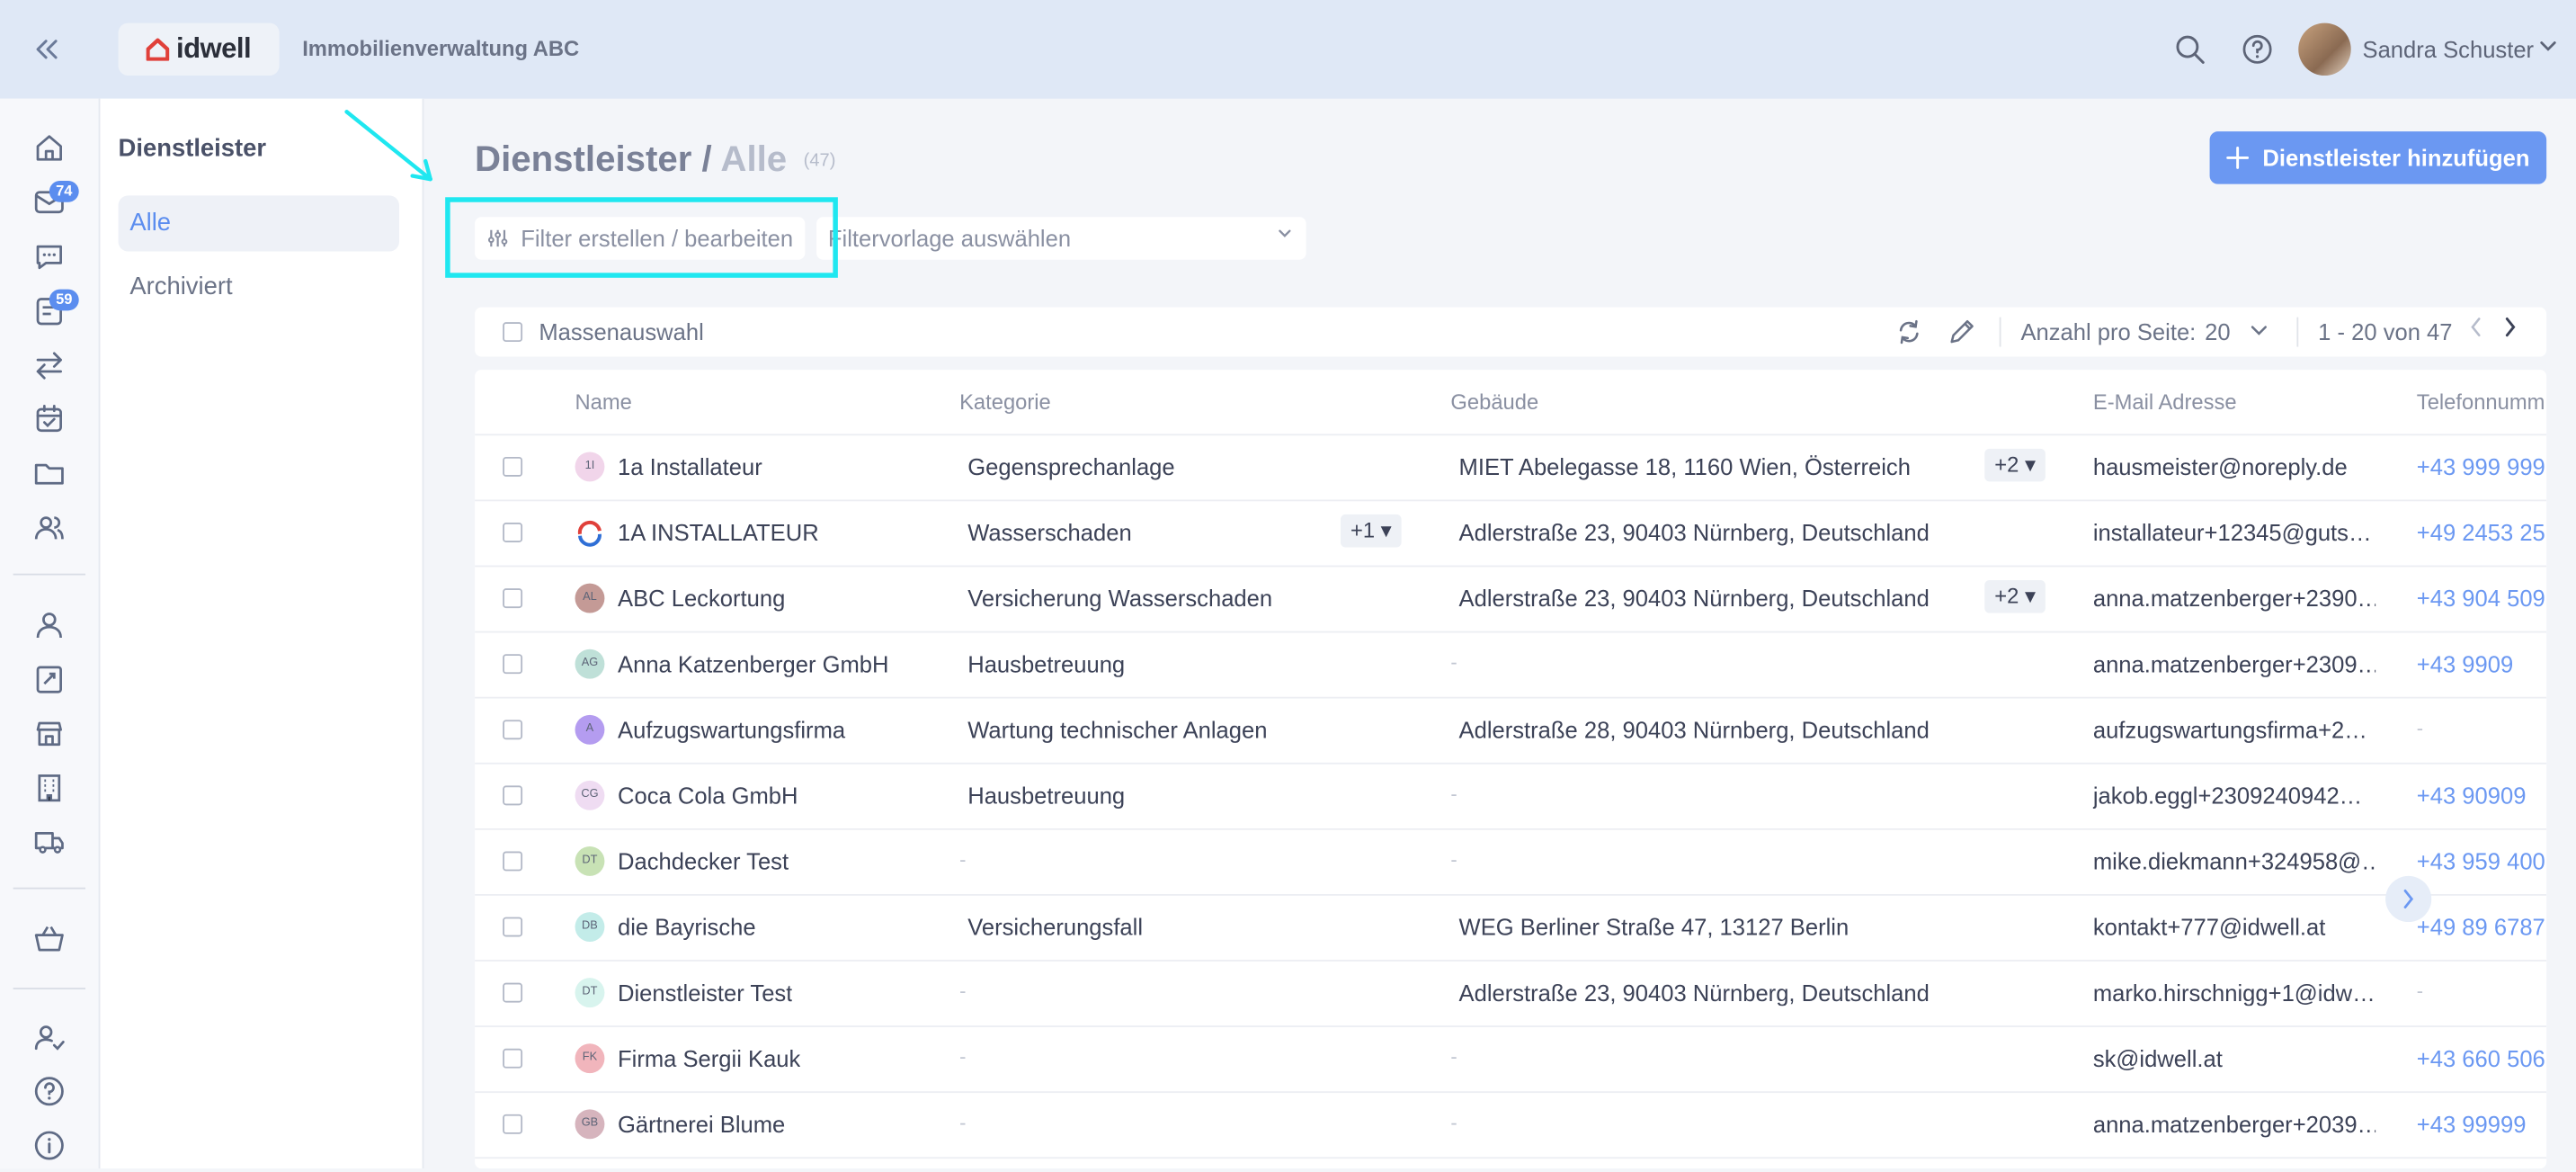 The image size is (2576, 1172). Describe the element at coordinates (49, 787) in the screenshot. I see `building-icon` at that location.